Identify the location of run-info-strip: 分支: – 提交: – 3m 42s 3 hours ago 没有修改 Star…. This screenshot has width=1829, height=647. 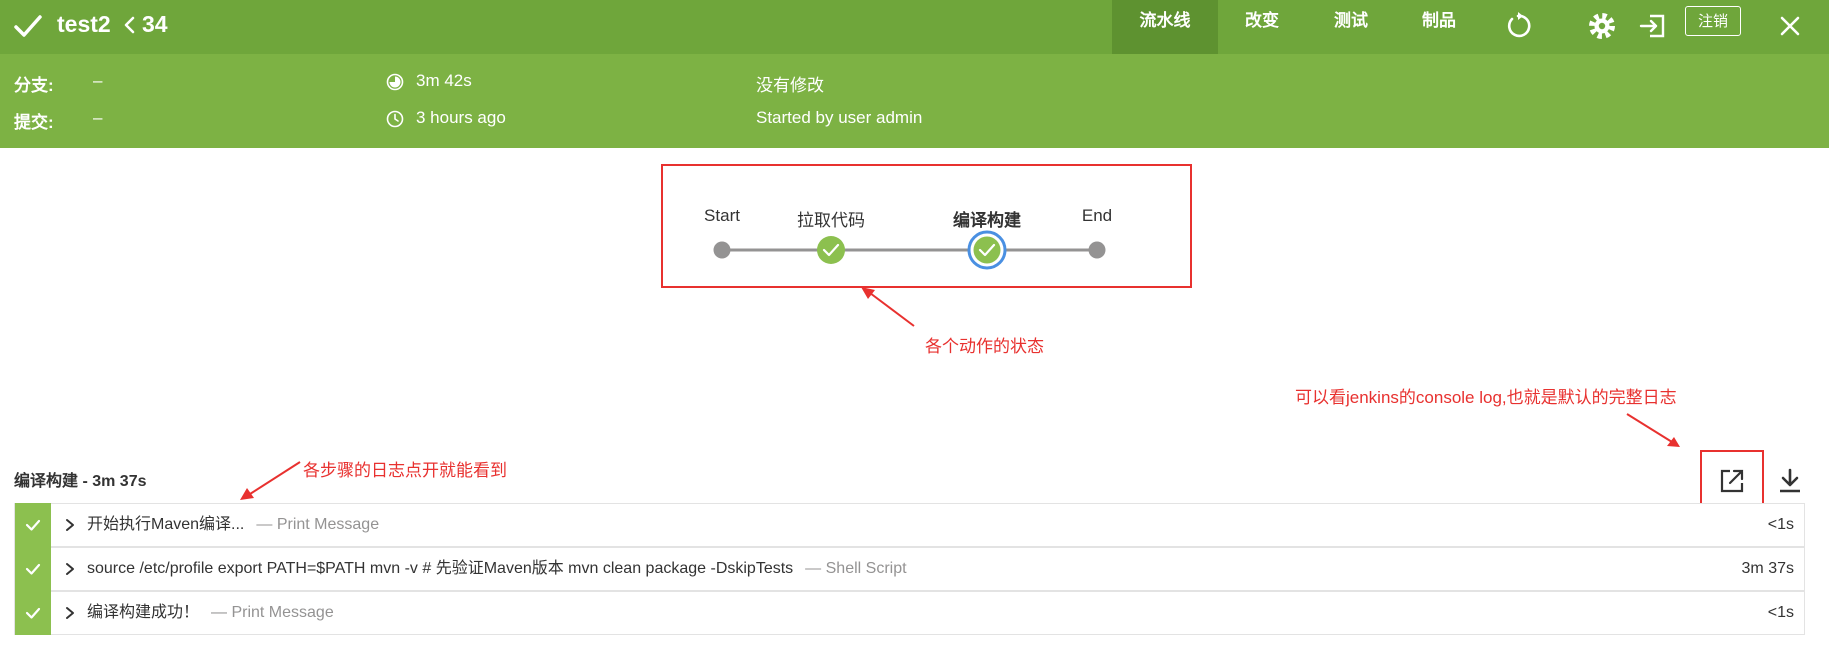
(914, 101).